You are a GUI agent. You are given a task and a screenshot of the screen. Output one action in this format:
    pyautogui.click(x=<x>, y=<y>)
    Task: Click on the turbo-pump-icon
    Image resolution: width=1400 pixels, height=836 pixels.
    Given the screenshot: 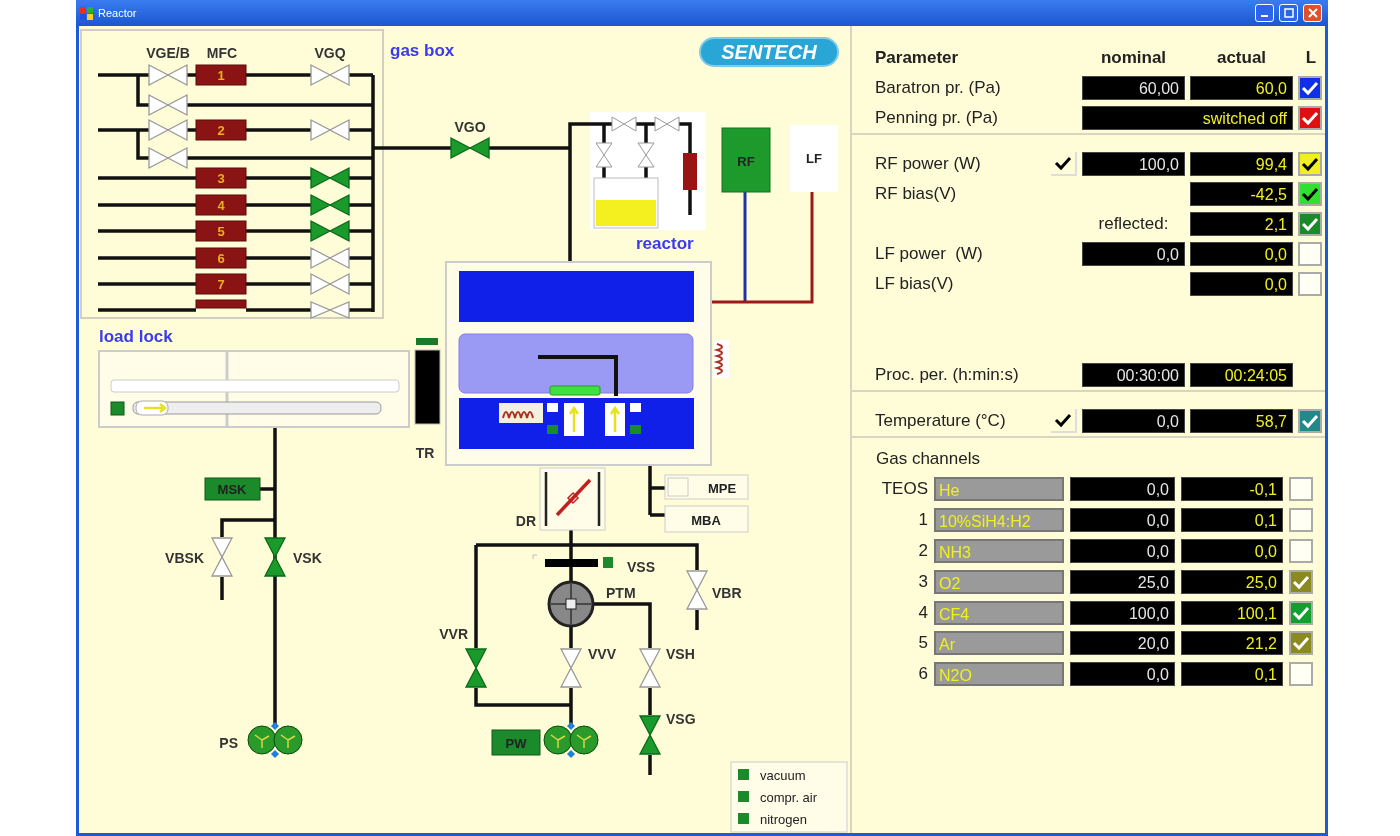 What is the action you would take?
    pyautogui.click(x=571, y=604)
    